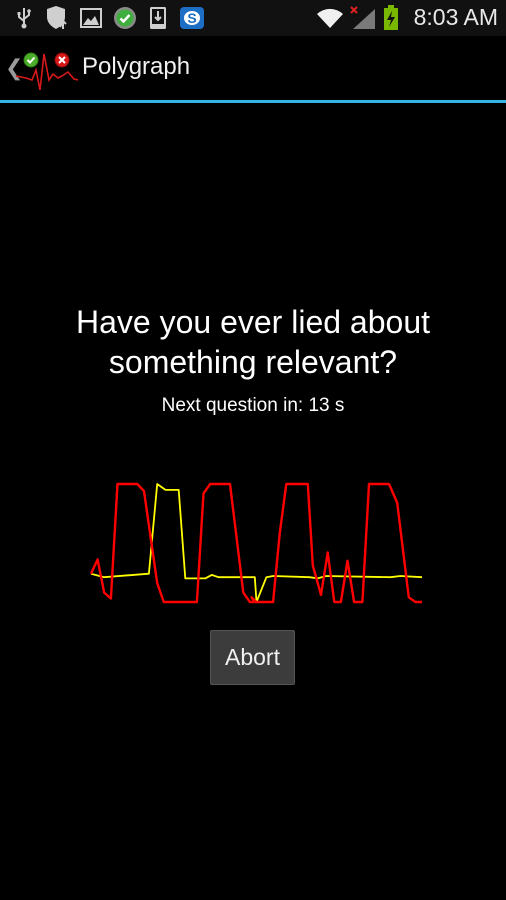 The image size is (506, 900). I want to click on red-trace, so click(255, 543).